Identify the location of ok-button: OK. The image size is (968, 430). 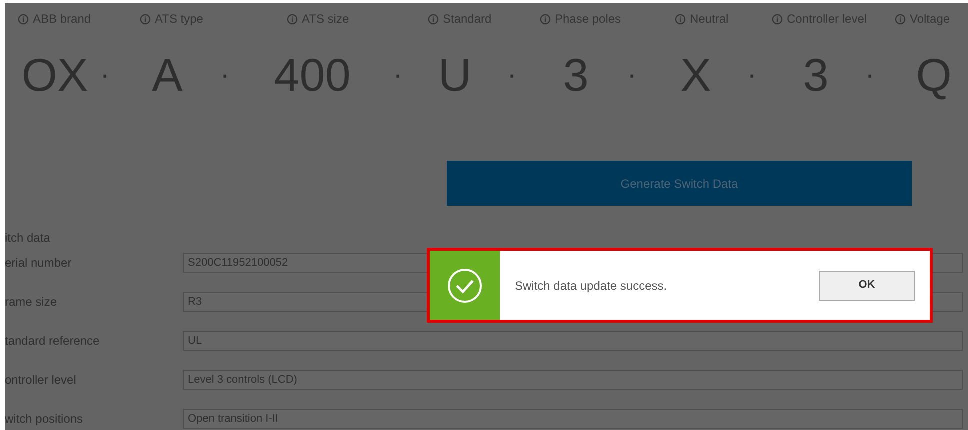
(867, 285).